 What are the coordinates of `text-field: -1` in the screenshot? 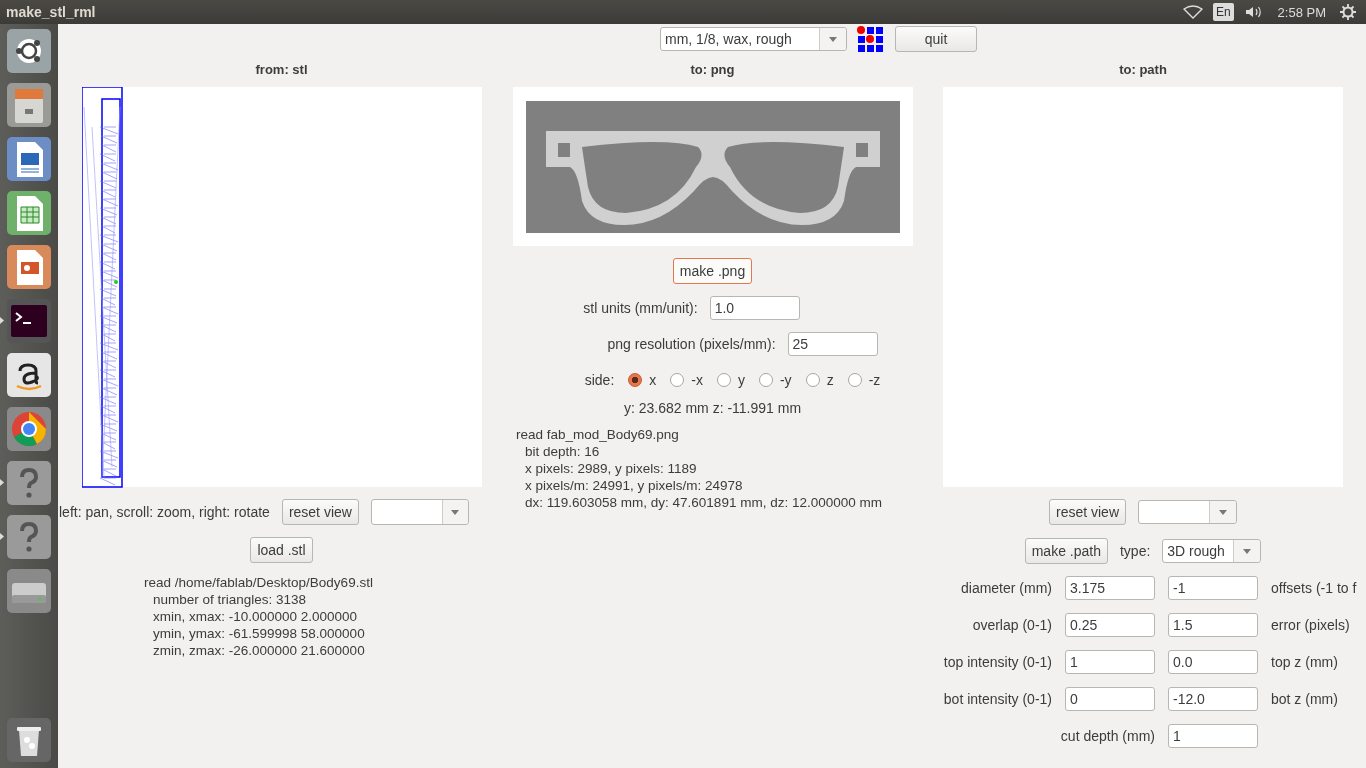 It's located at (1213, 588).